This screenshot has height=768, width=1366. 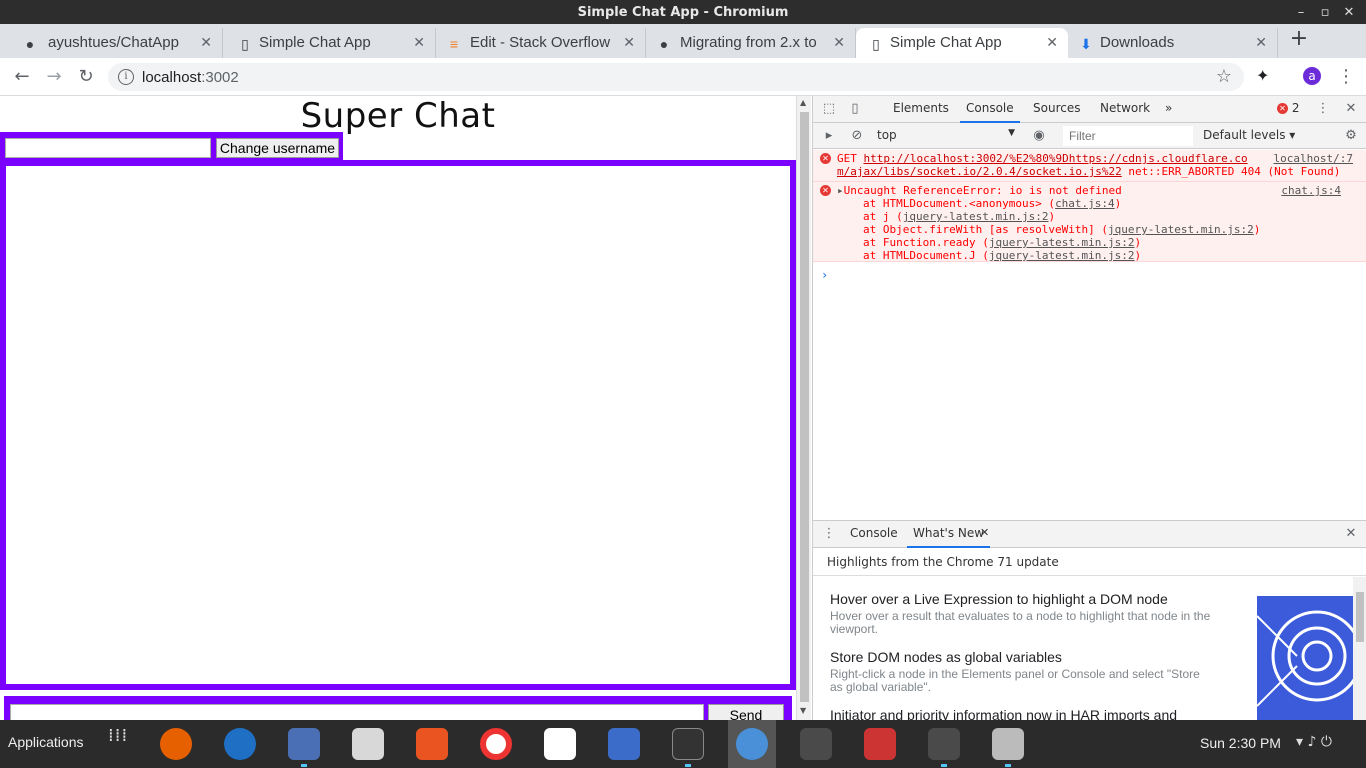 What do you see at coordinates (1008, 744) in the screenshot?
I see `printer-icon` at bounding box center [1008, 744].